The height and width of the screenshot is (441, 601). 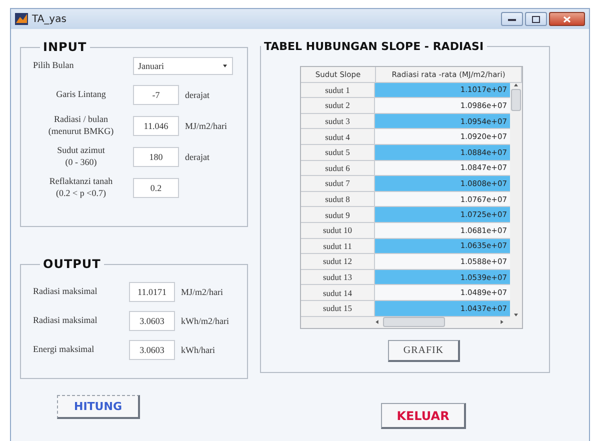 I want to click on input-field: 180, so click(x=156, y=156).